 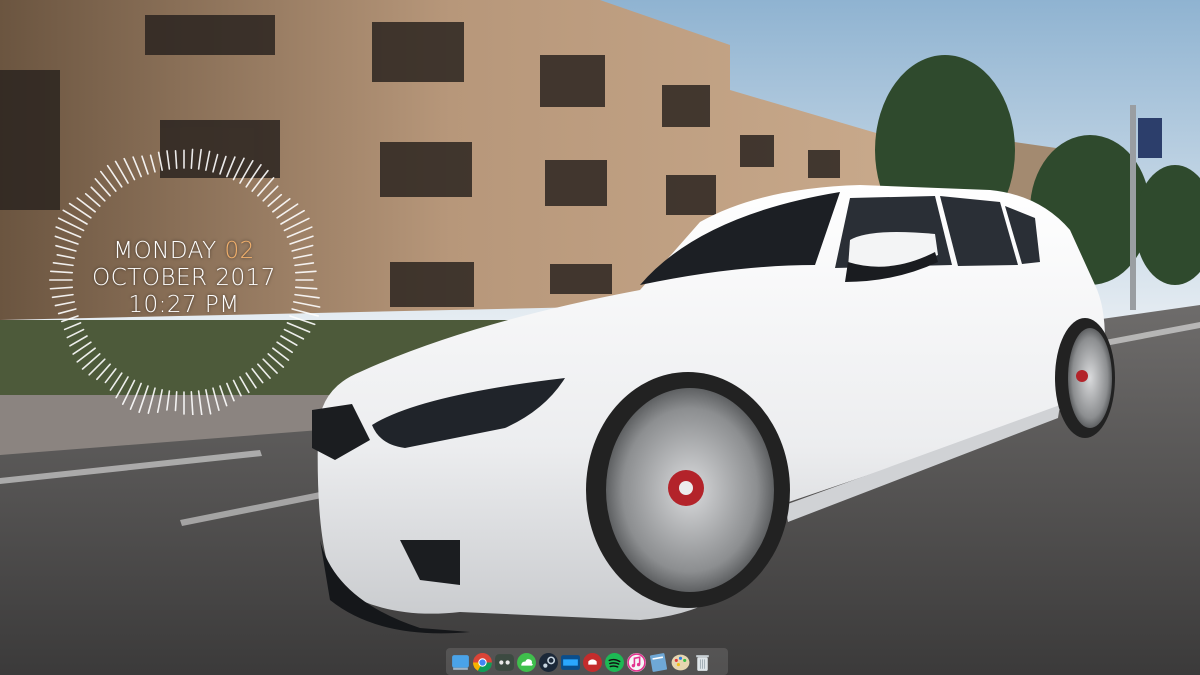 What do you see at coordinates (614, 662) in the screenshot?
I see `spotify-icon` at bounding box center [614, 662].